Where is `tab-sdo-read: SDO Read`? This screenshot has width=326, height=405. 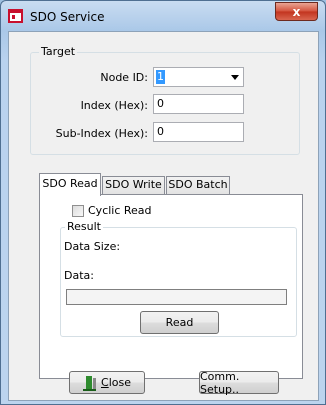 tab-sdo-read: SDO Read is located at coordinates (70, 184).